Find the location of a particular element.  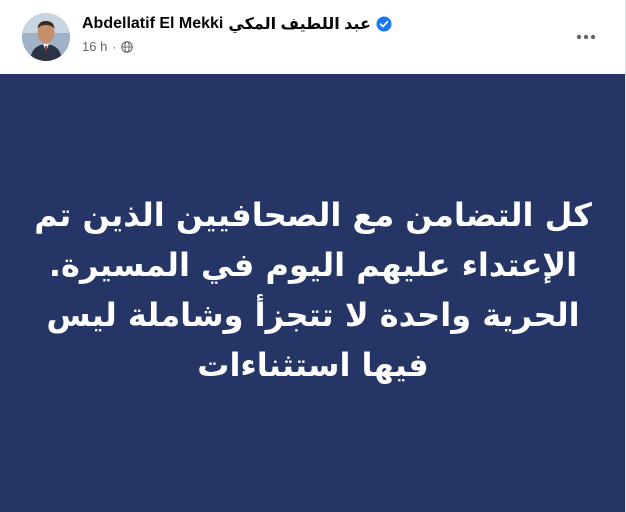

more-options-icon is located at coordinates (586, 37).